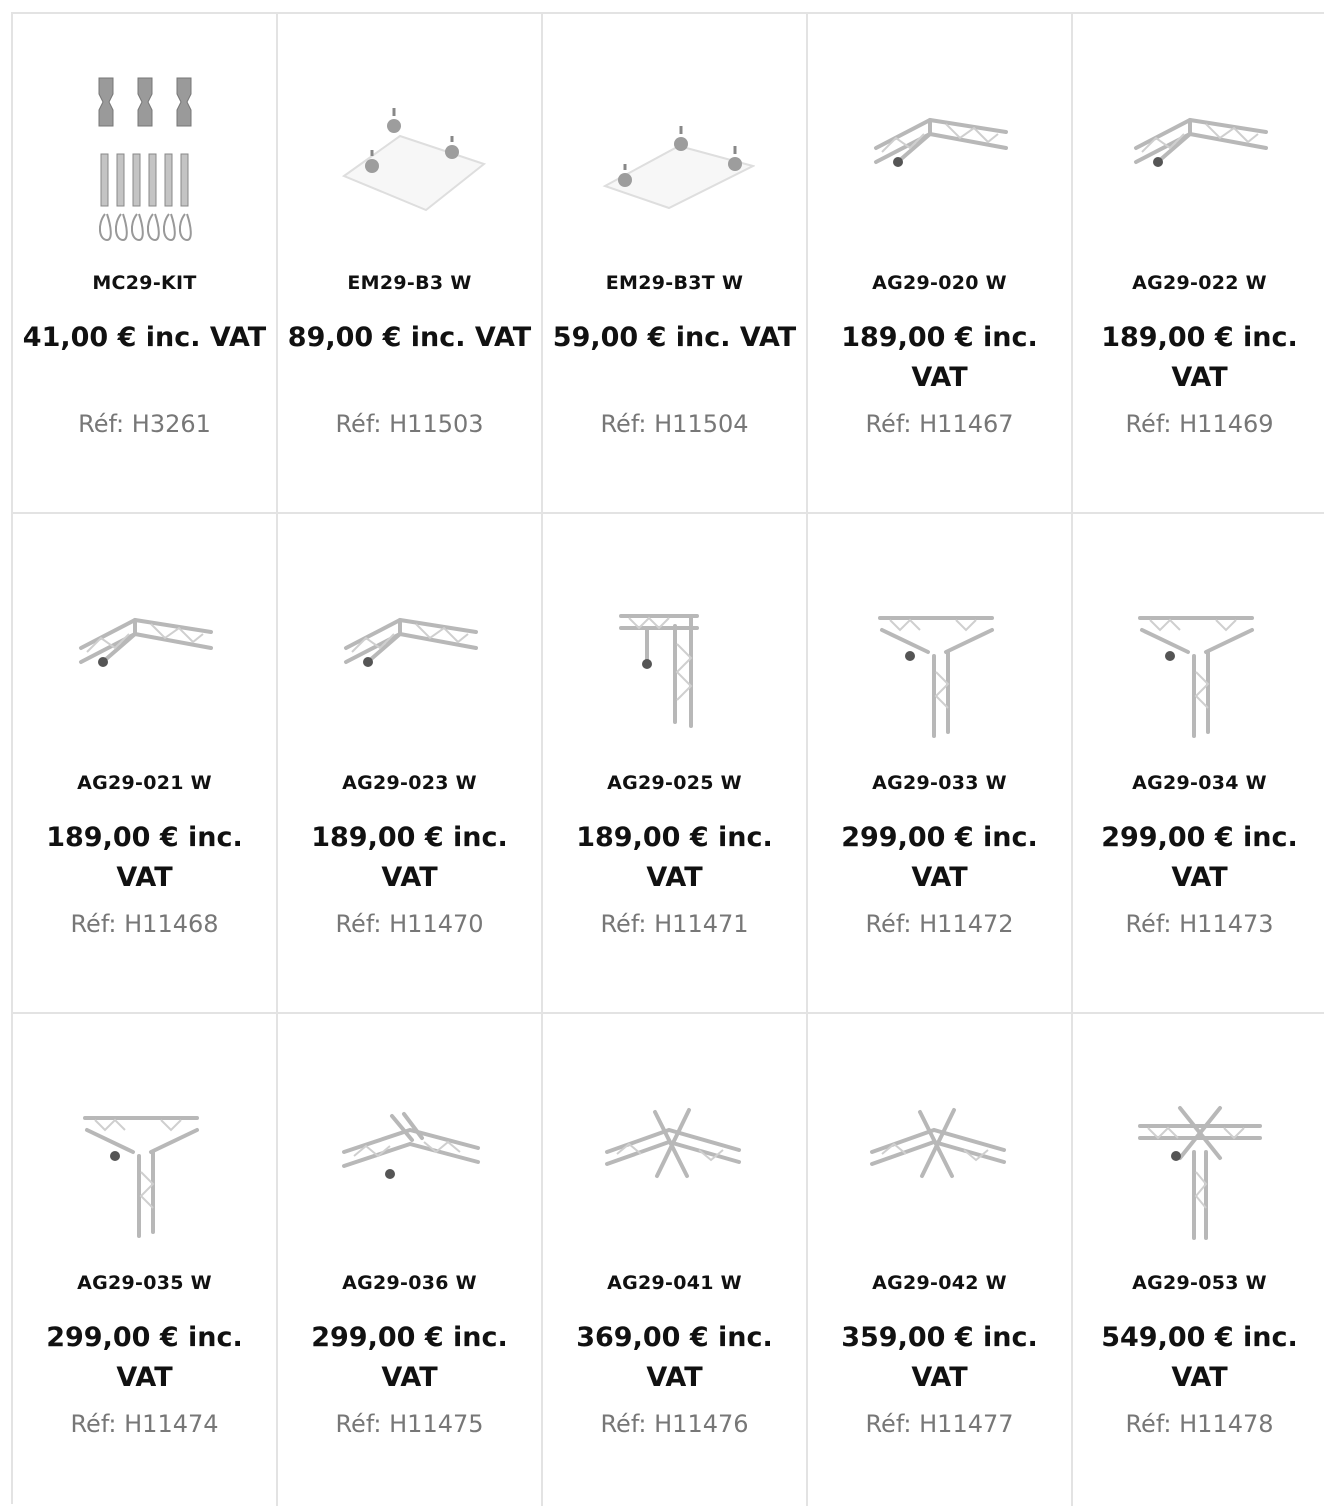 This screenshot has height=1506, width=1324. Describe the element at coordinates (939, 283) in the screenshot. I see `product-name: AG29-020 W` at that location.